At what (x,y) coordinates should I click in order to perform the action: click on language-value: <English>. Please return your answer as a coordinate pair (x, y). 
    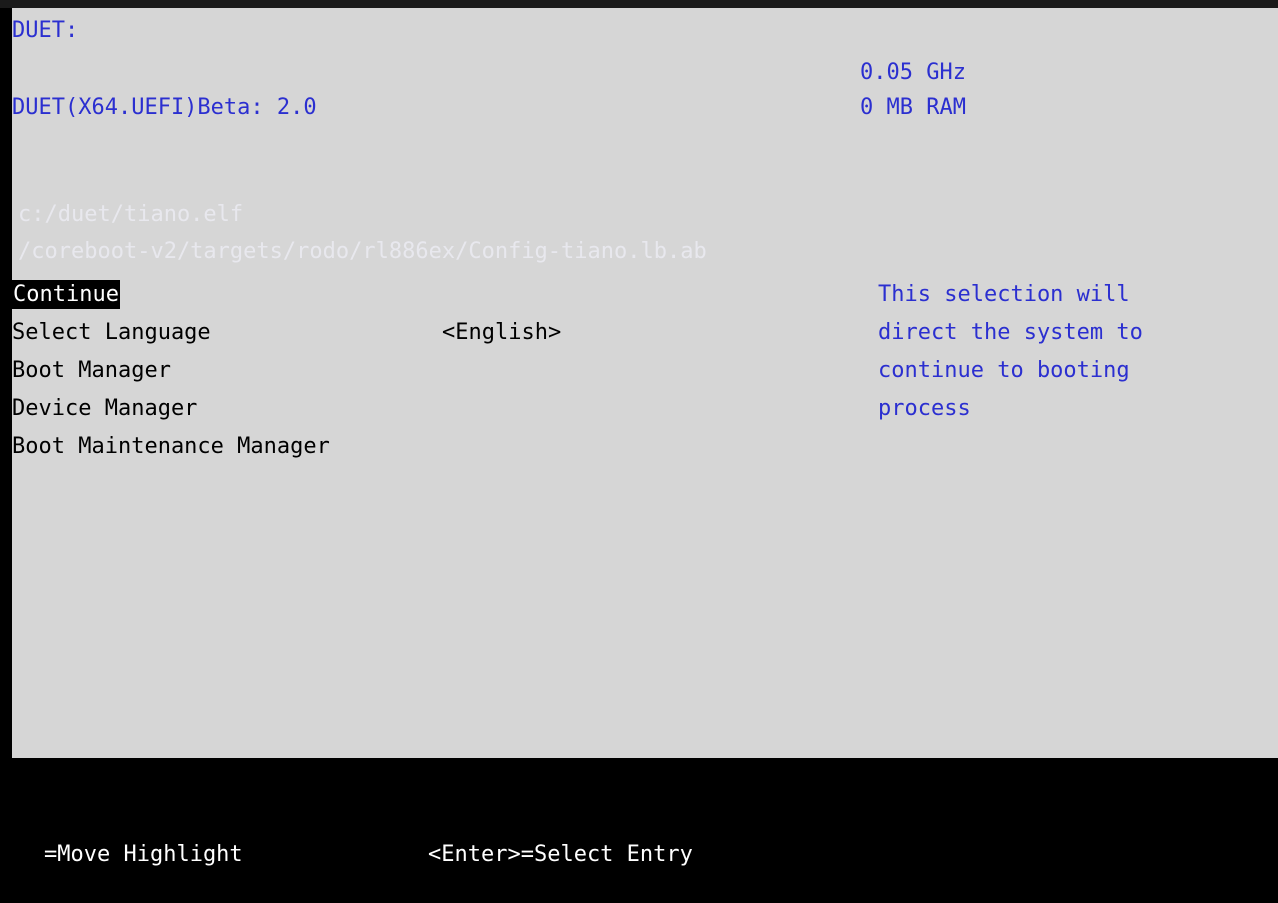
    Looking at the image, I should click on (501, 332).